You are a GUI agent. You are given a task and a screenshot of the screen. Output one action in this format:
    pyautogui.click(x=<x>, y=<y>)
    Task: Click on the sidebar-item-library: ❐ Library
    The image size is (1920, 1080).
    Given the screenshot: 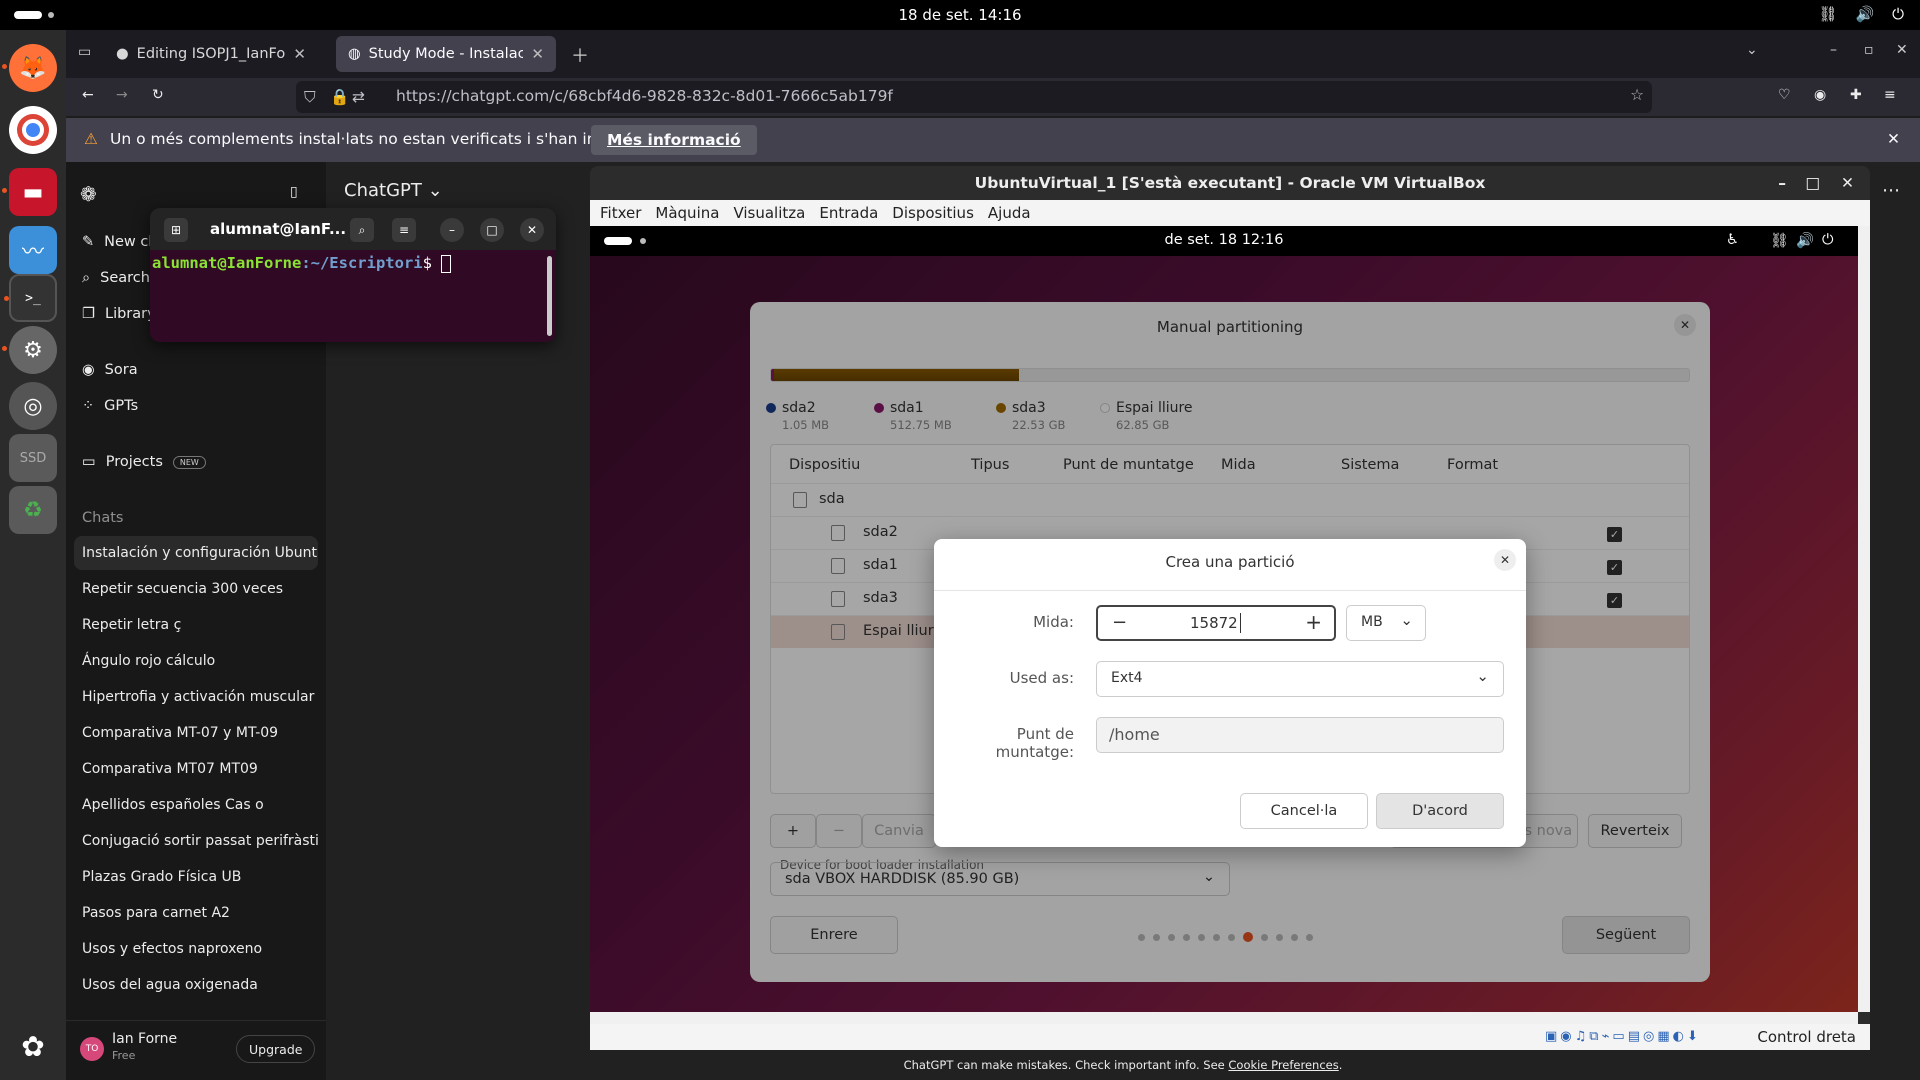 What is the action you would take?
    pyautogui.click(x=119, y=314)
    